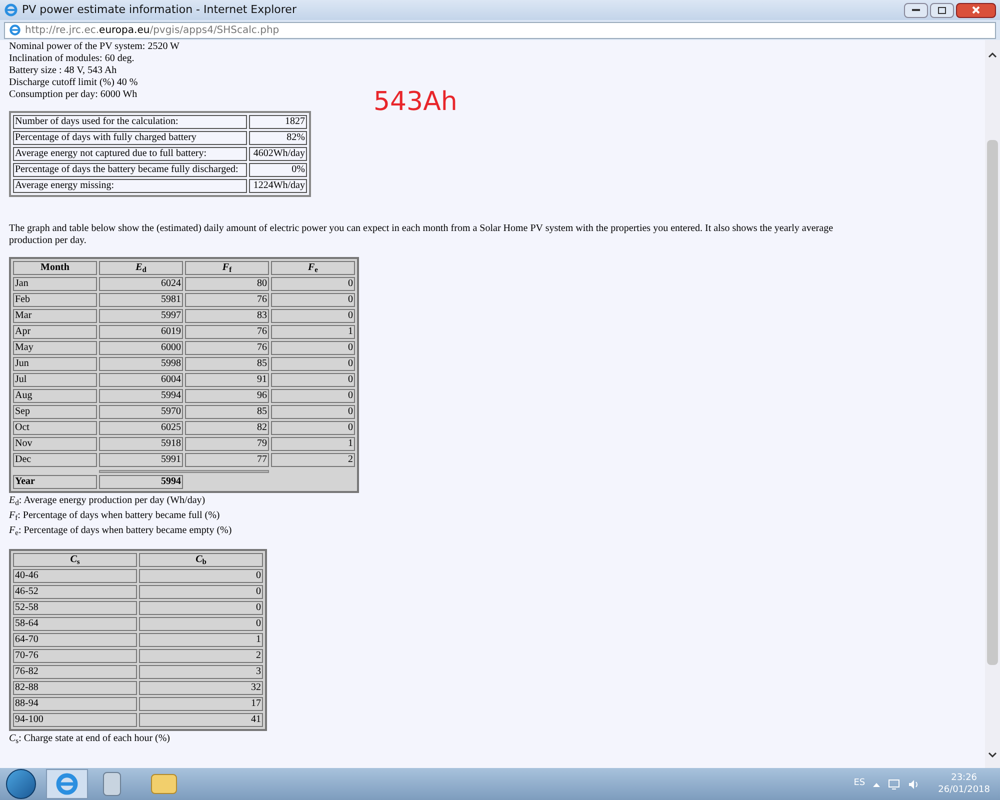 Image resolution: width=1000 pixels, height=800 pixels. Describe the element at coordinates (201, 720) in the screenshot. I see `table-cell: 41` at that location.